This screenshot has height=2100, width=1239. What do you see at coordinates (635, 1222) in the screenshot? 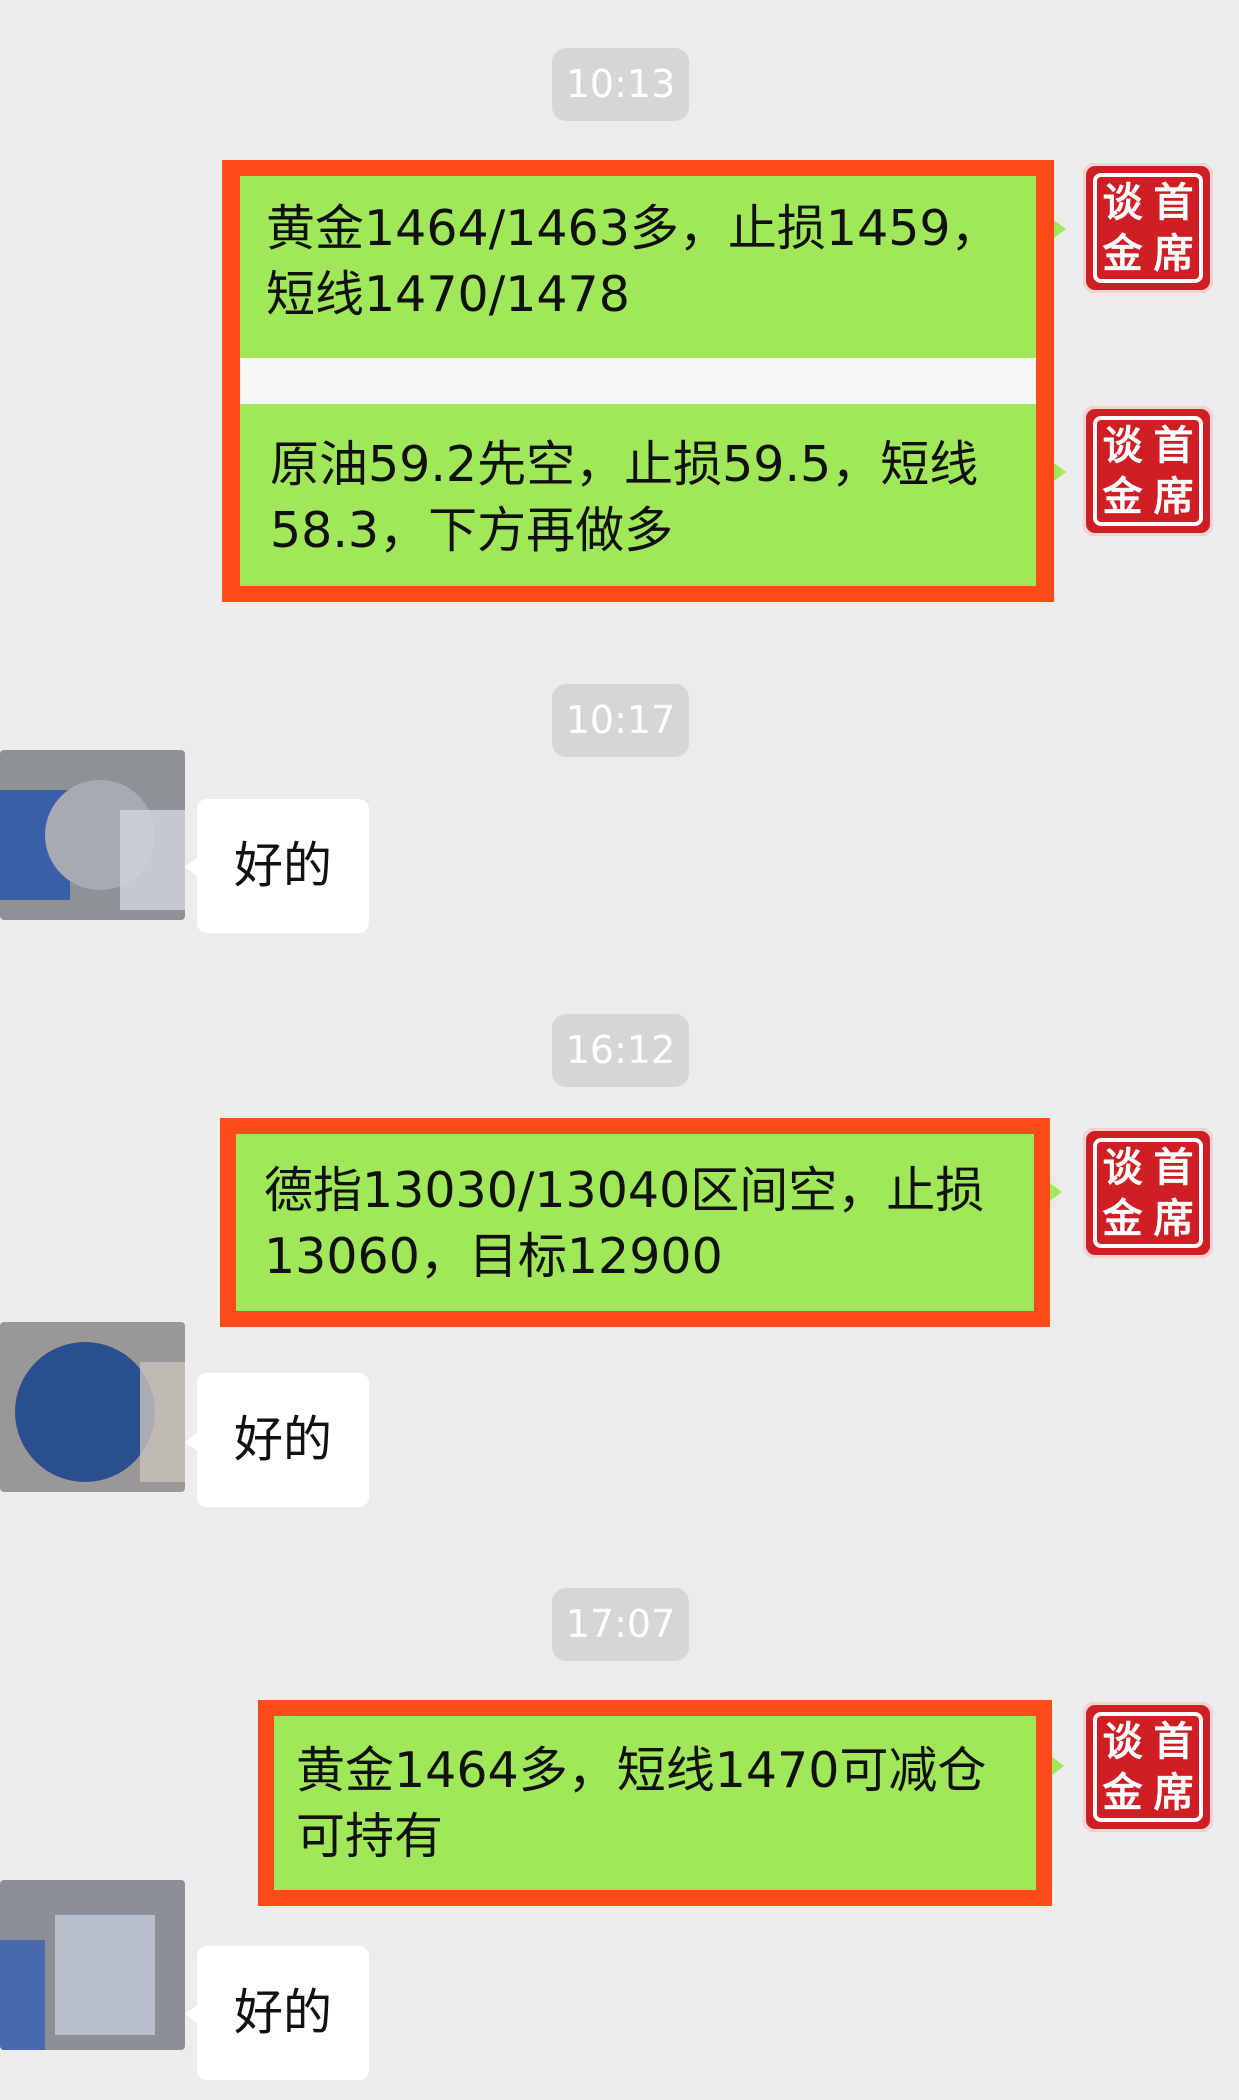
I see `message-bubble-outgoing: 德指13030/13040区间空，止损 13060，目标12900` at bounding box center [635, 1222].